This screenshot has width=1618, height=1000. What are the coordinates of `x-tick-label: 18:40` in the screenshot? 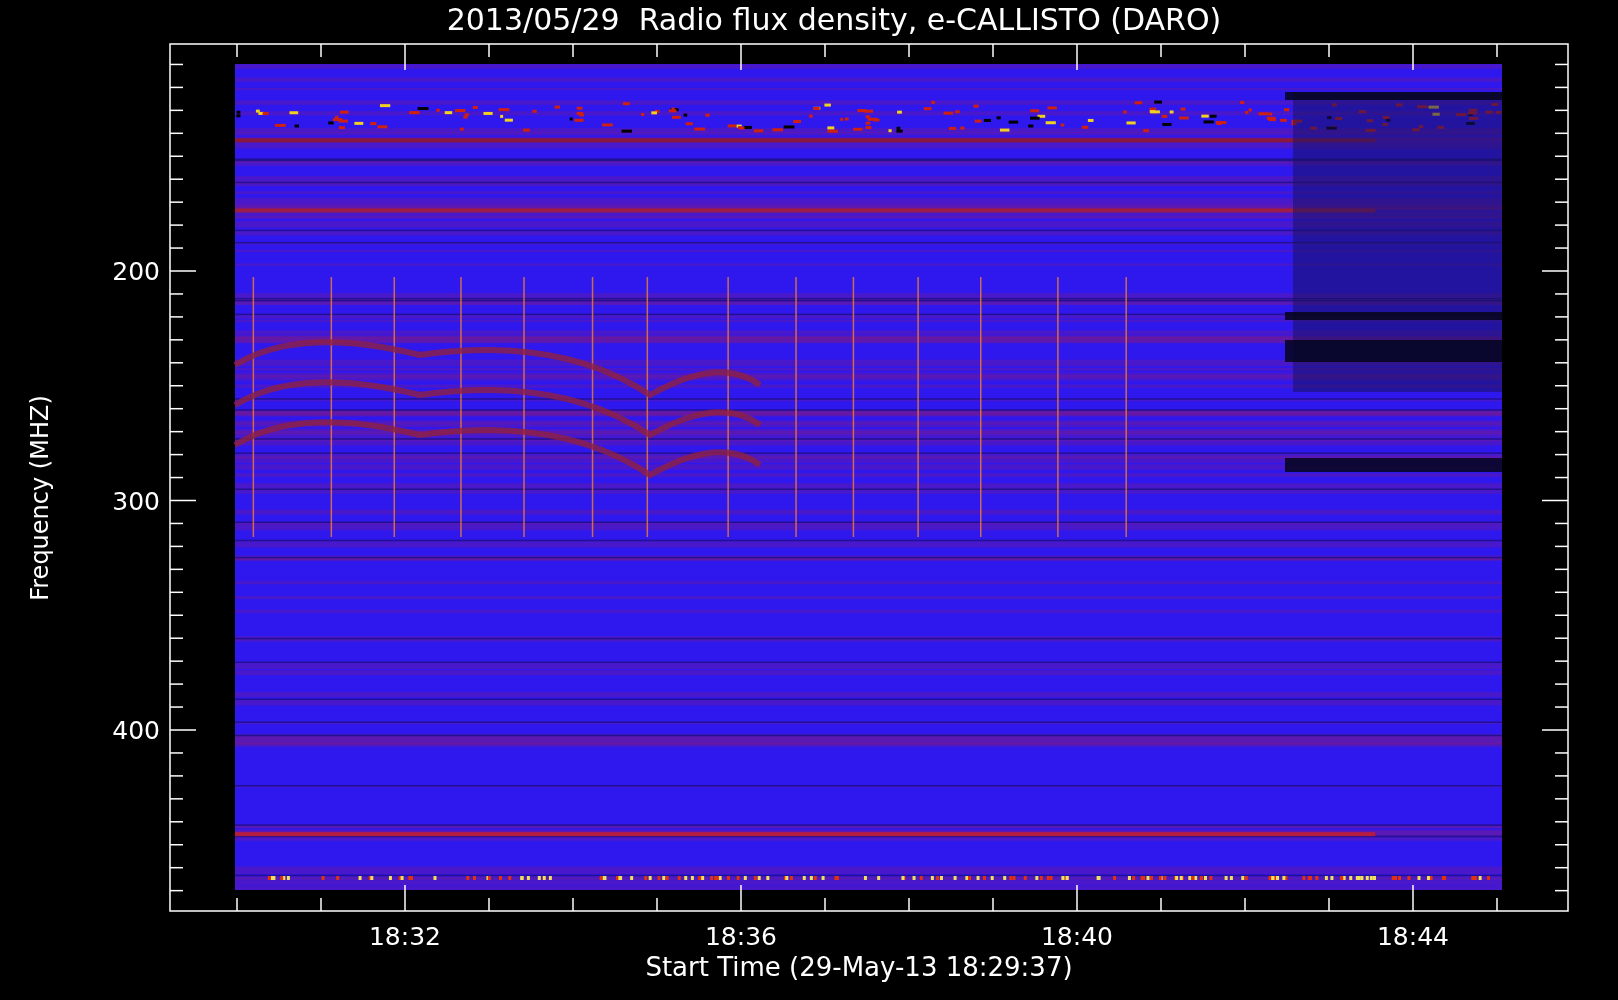 It's located at (1077, 936).